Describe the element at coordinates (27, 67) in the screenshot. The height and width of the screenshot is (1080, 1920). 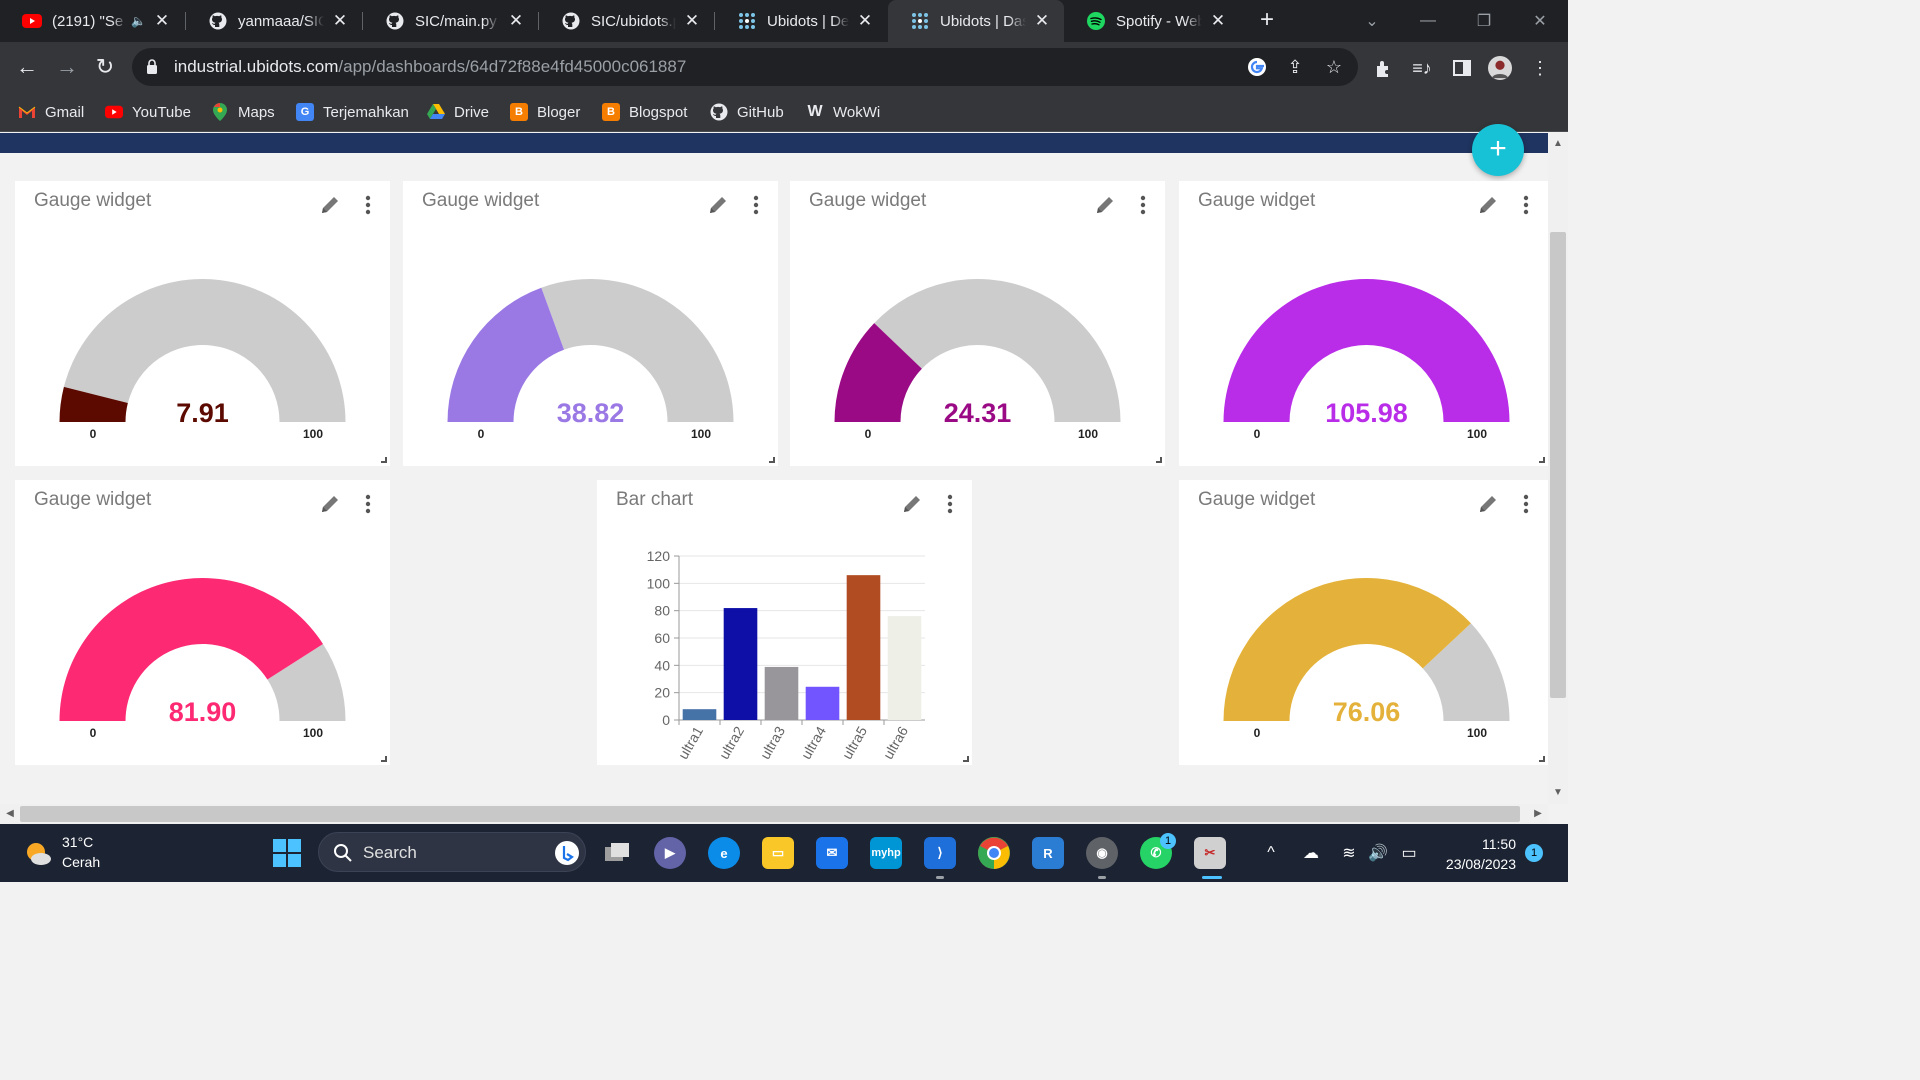
I see `back-button: ←` at that location.